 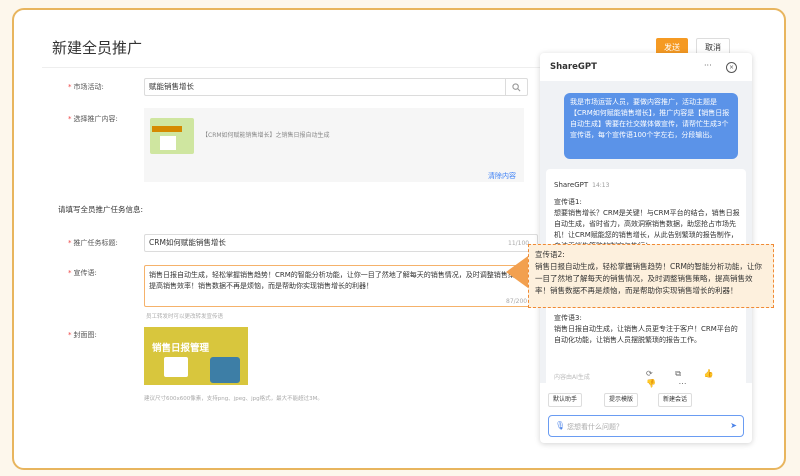 What do you see at coordinates (516, 87) in the screenshot?
I see `search-icon` at bounding box center [516, 87].